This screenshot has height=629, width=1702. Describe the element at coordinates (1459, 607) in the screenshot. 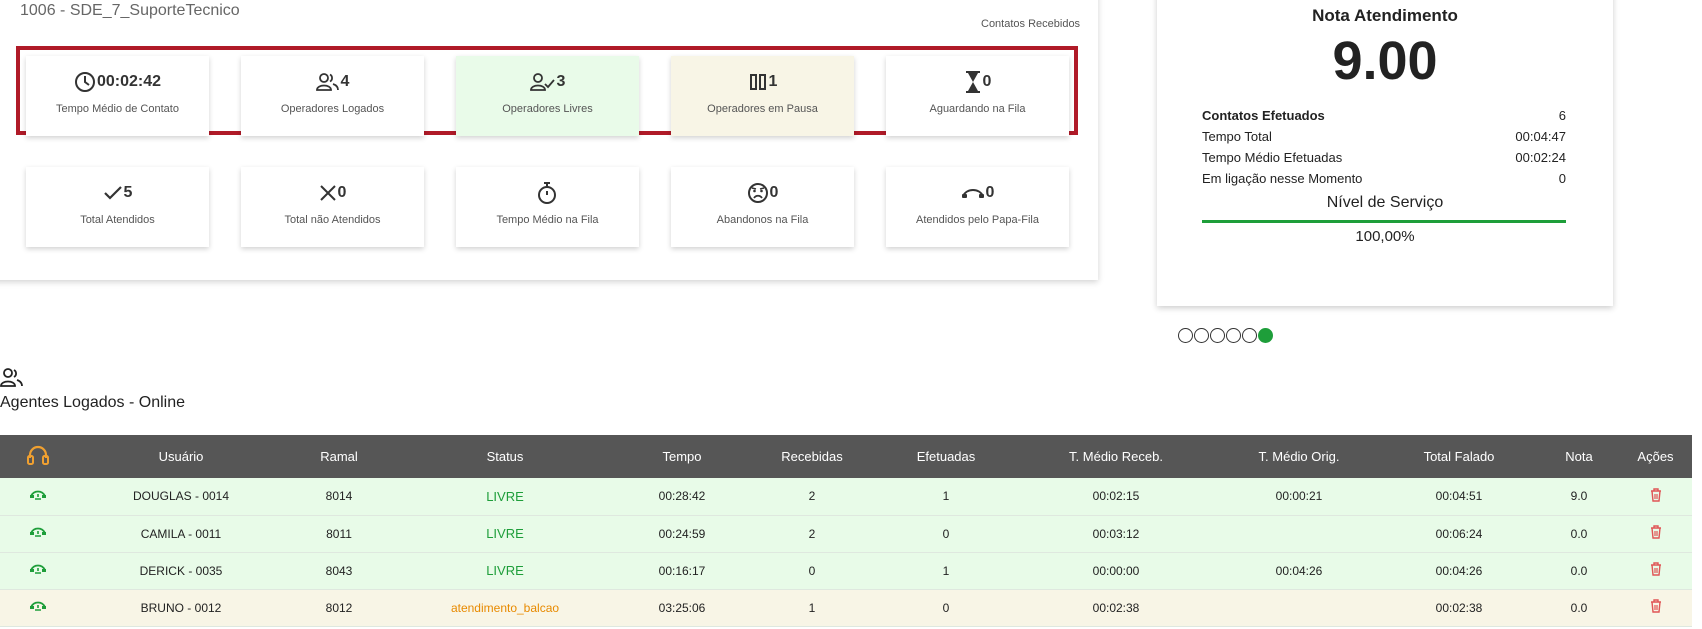

I see `cell-total-falado-text: 00:02:38` at that location.